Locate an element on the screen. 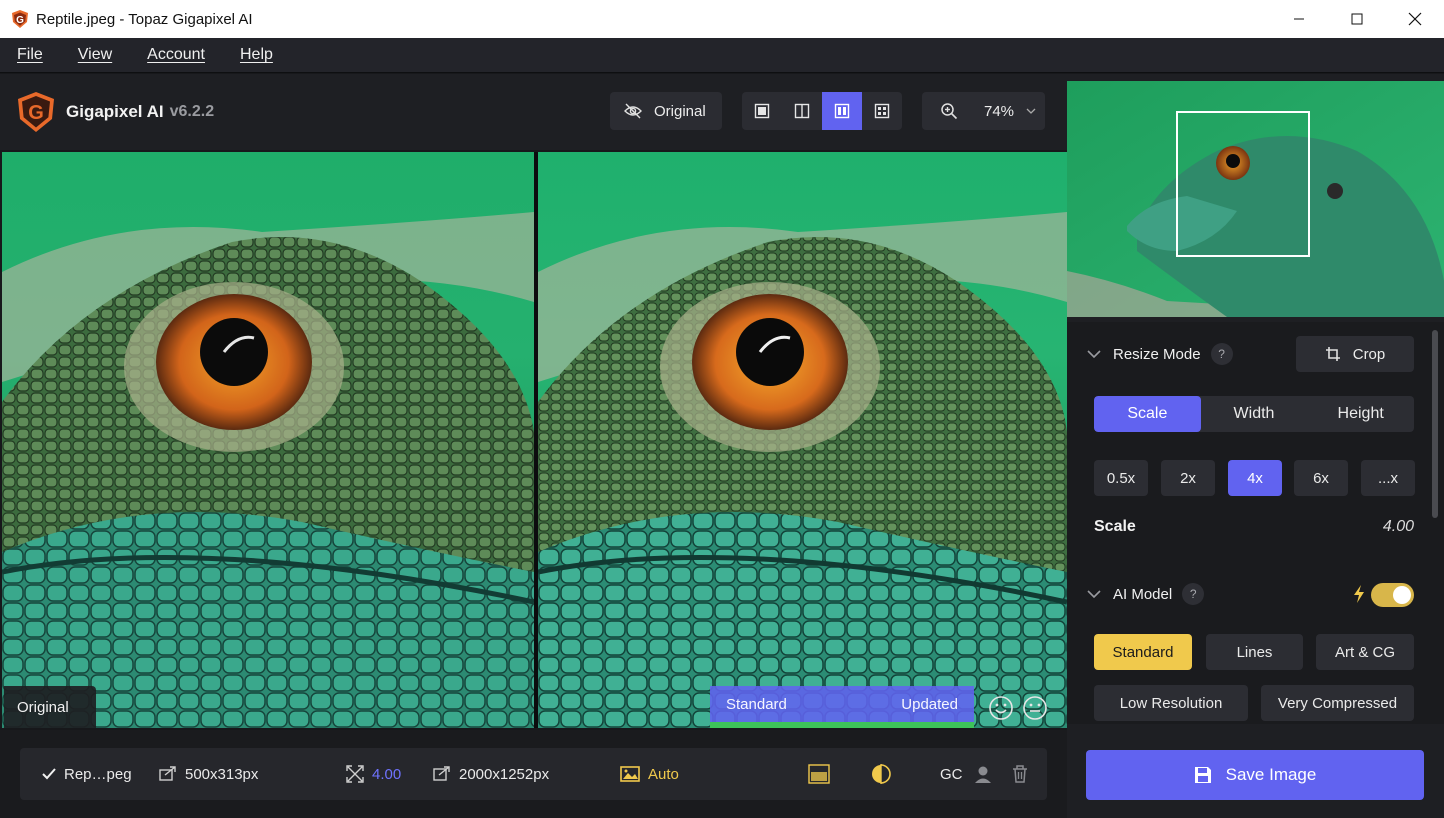 Image resolution: width=1444 pixels, height=818 pixels. crop-button: Crop is located at coordinates (1355, 354).